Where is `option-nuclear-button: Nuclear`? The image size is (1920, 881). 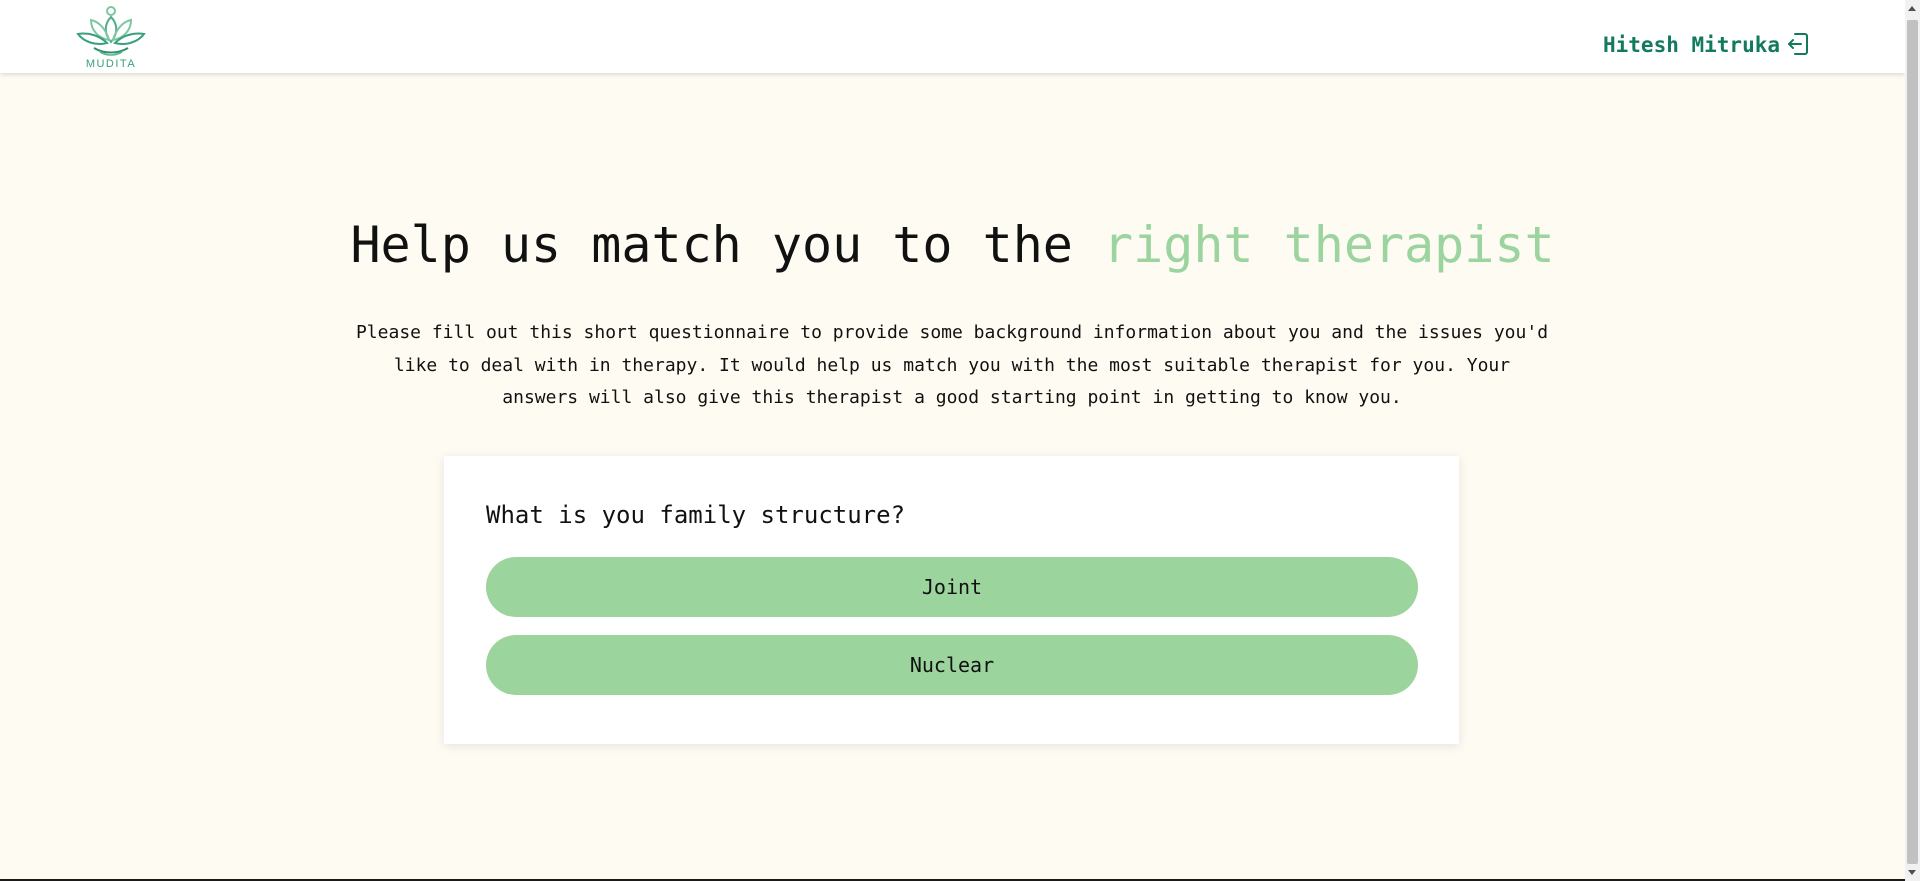 option-nuclear-button: Nuclear is located at coordinates (952, 665).